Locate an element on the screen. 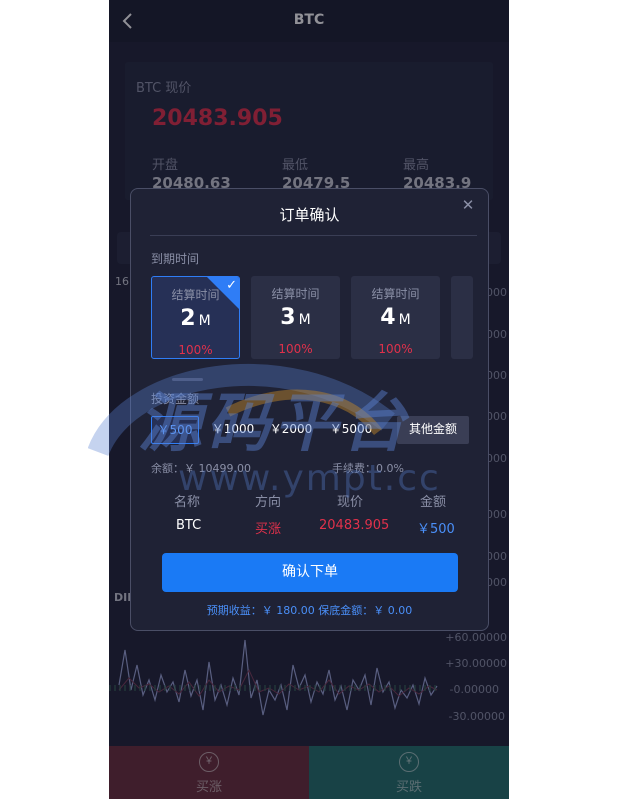 This screenshot has width=619, height=799. close-icon: ✕ is located at coordinates (468, 205).